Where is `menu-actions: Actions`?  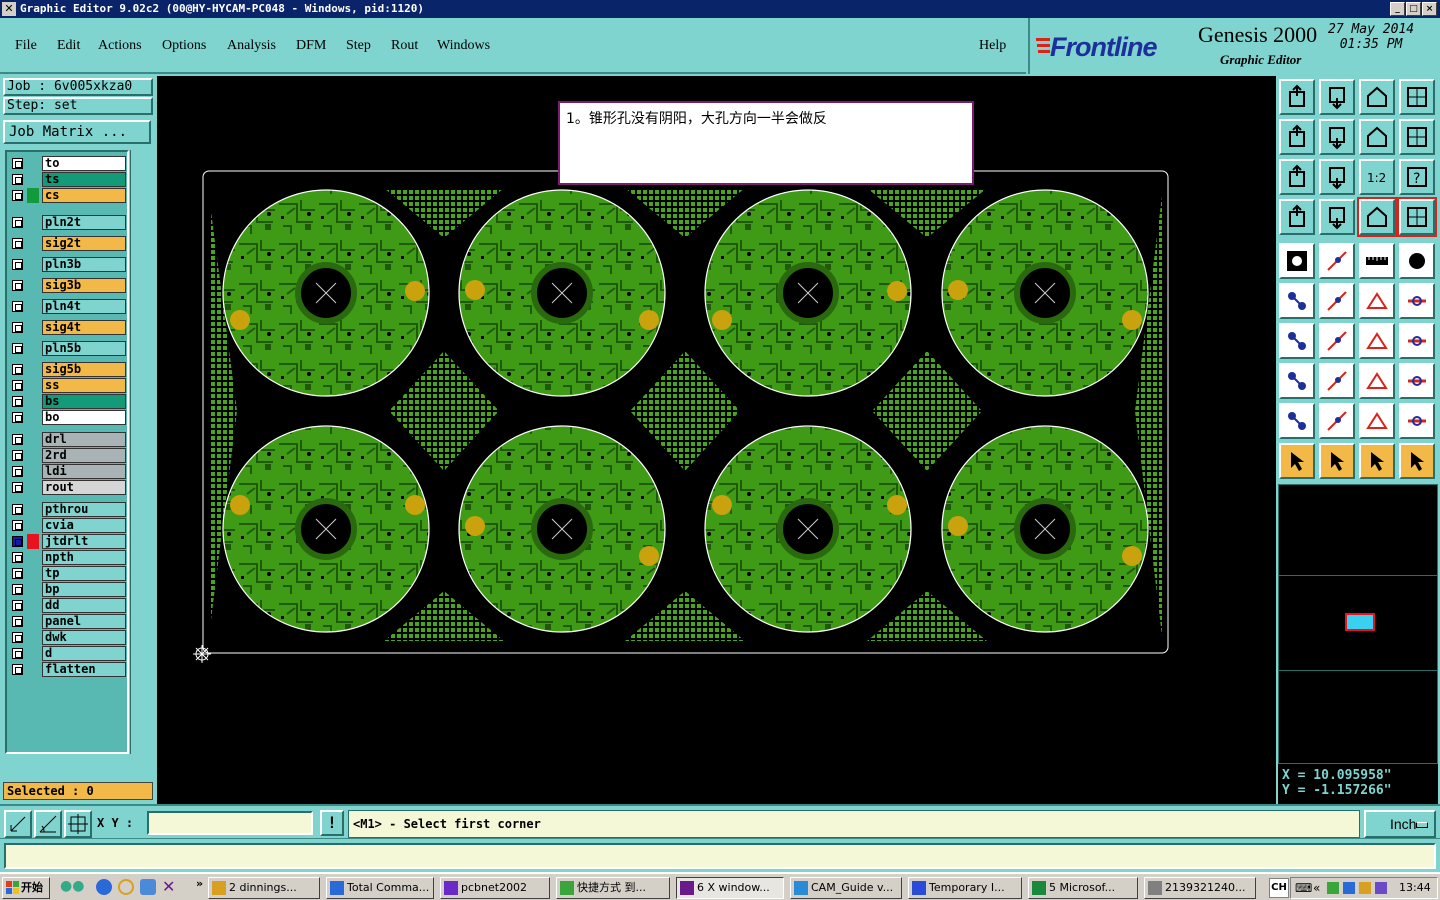
menu-actions: Actions is located at coordinates (120, 46).